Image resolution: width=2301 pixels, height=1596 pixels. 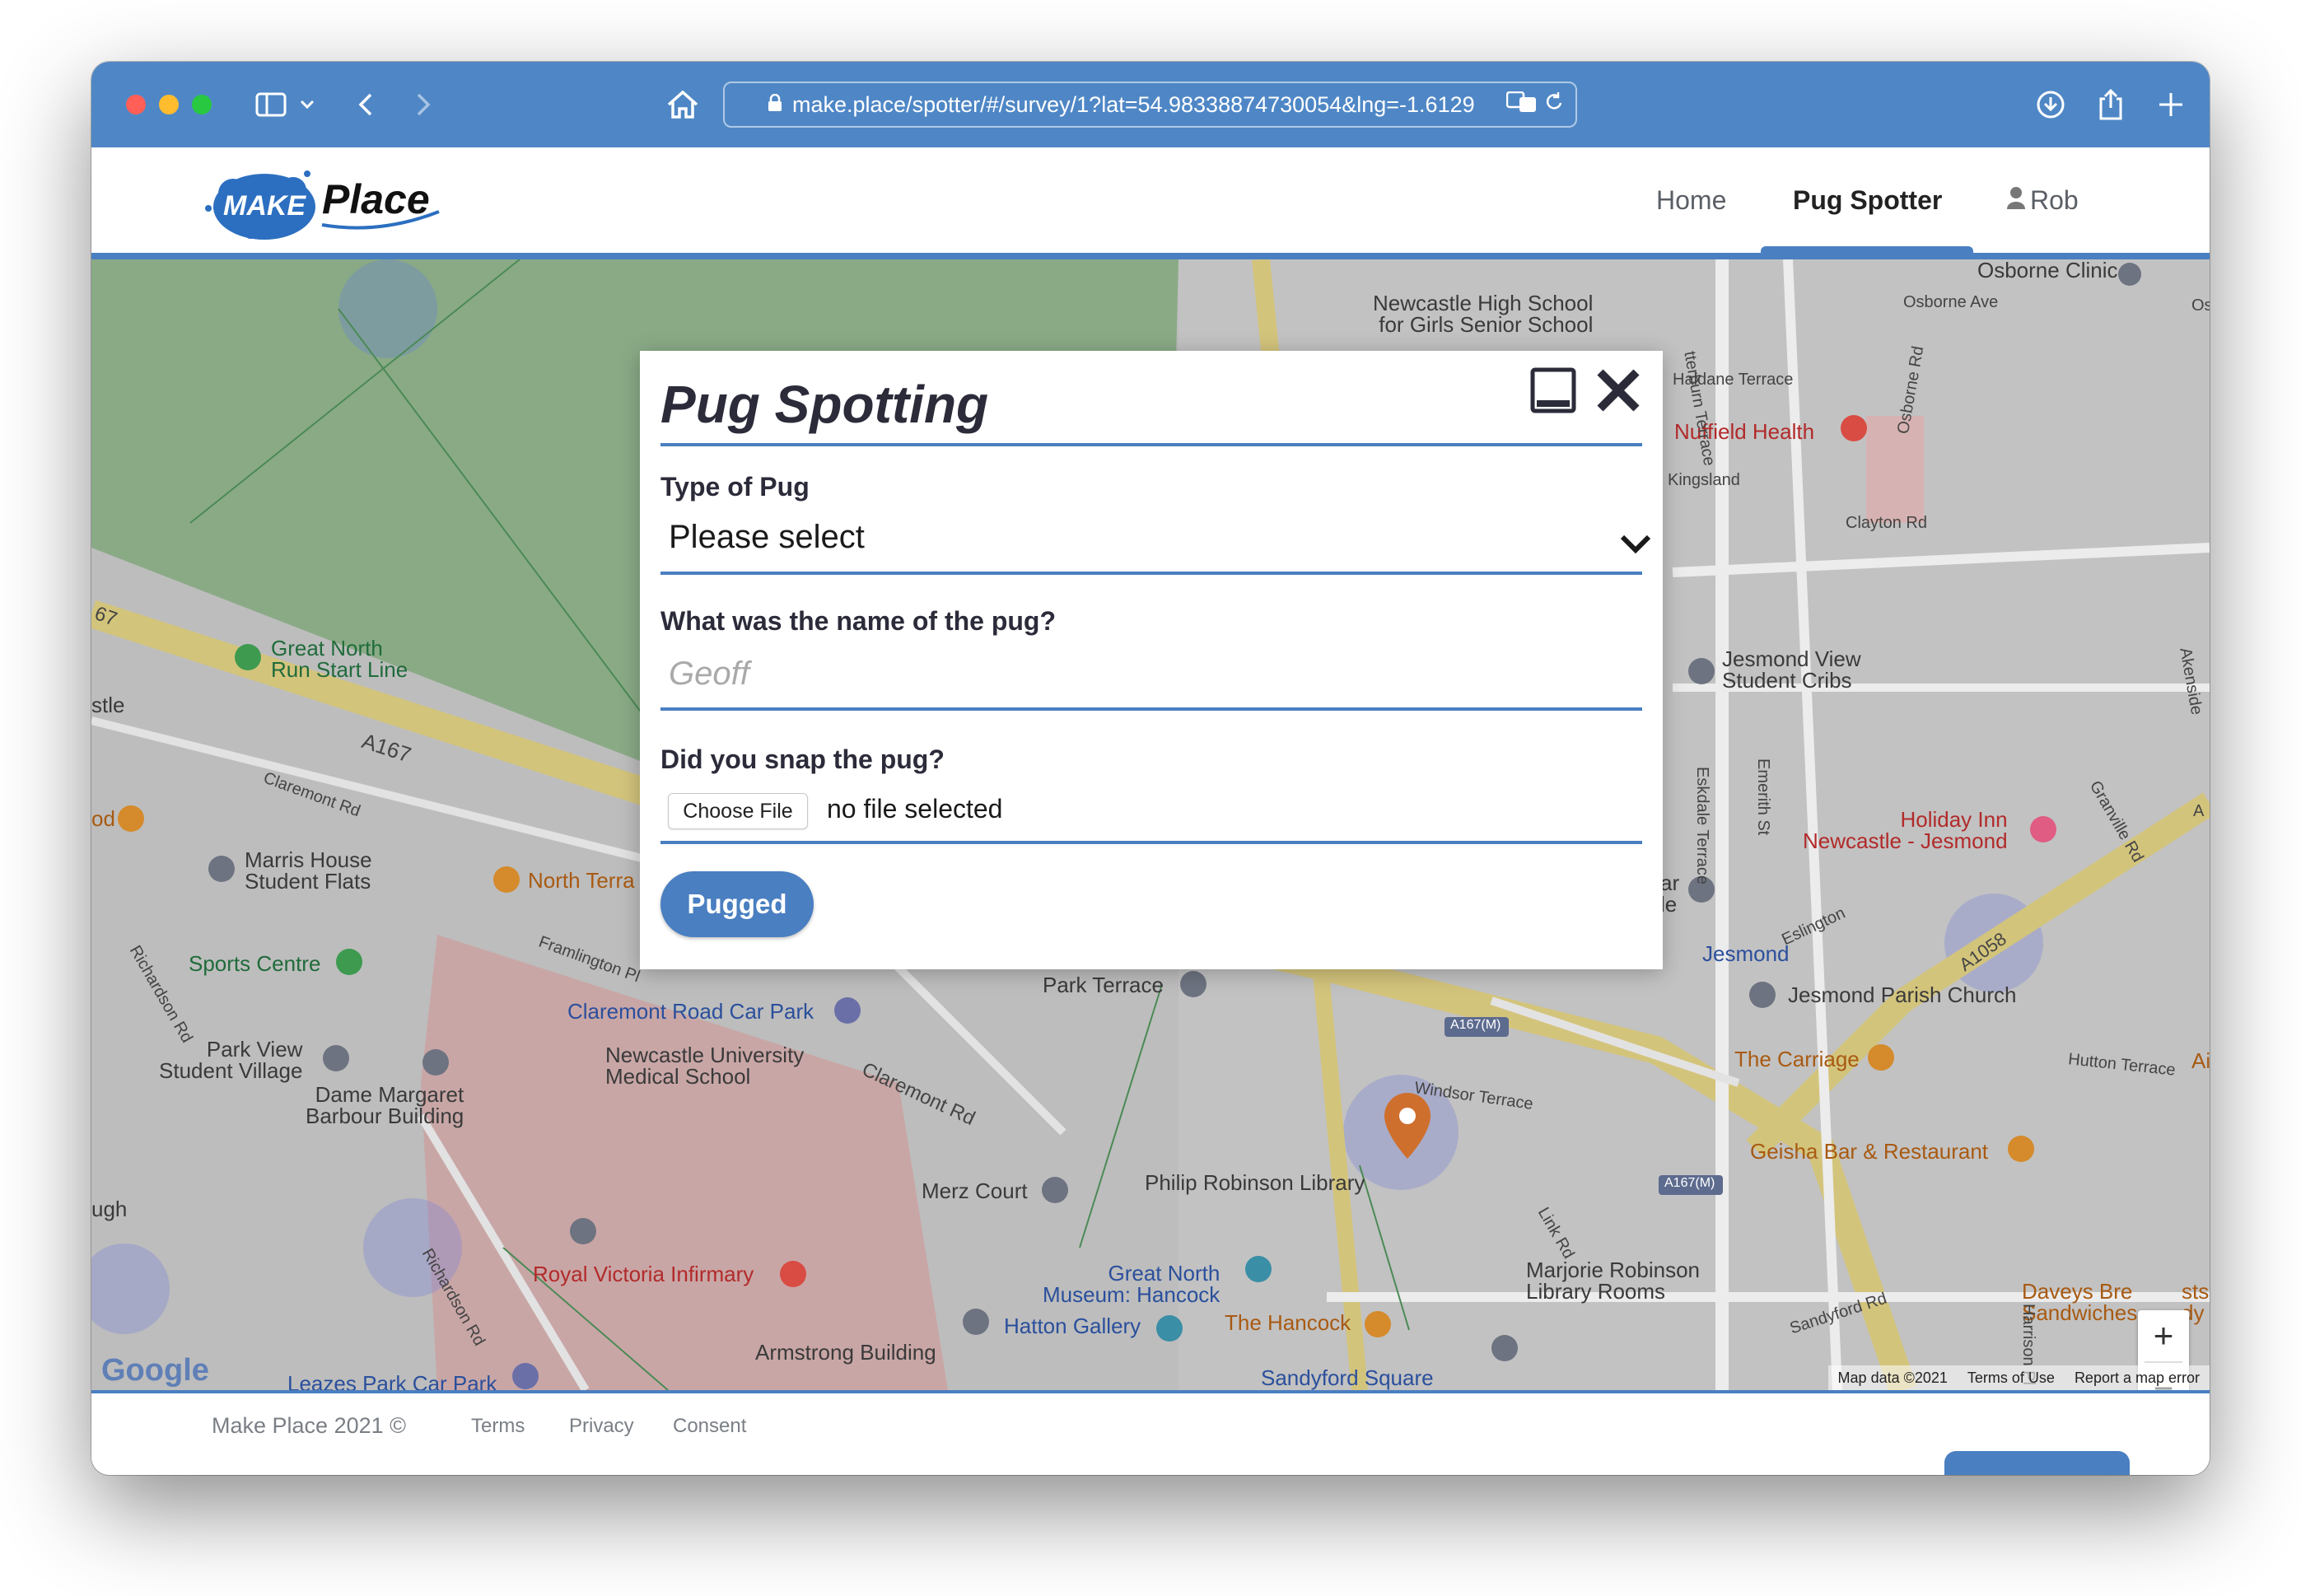 What do you see at coordinates (1867, 249) in the screenshot?
I see `active-tab-indicator` at bounding box center [1867, 249].